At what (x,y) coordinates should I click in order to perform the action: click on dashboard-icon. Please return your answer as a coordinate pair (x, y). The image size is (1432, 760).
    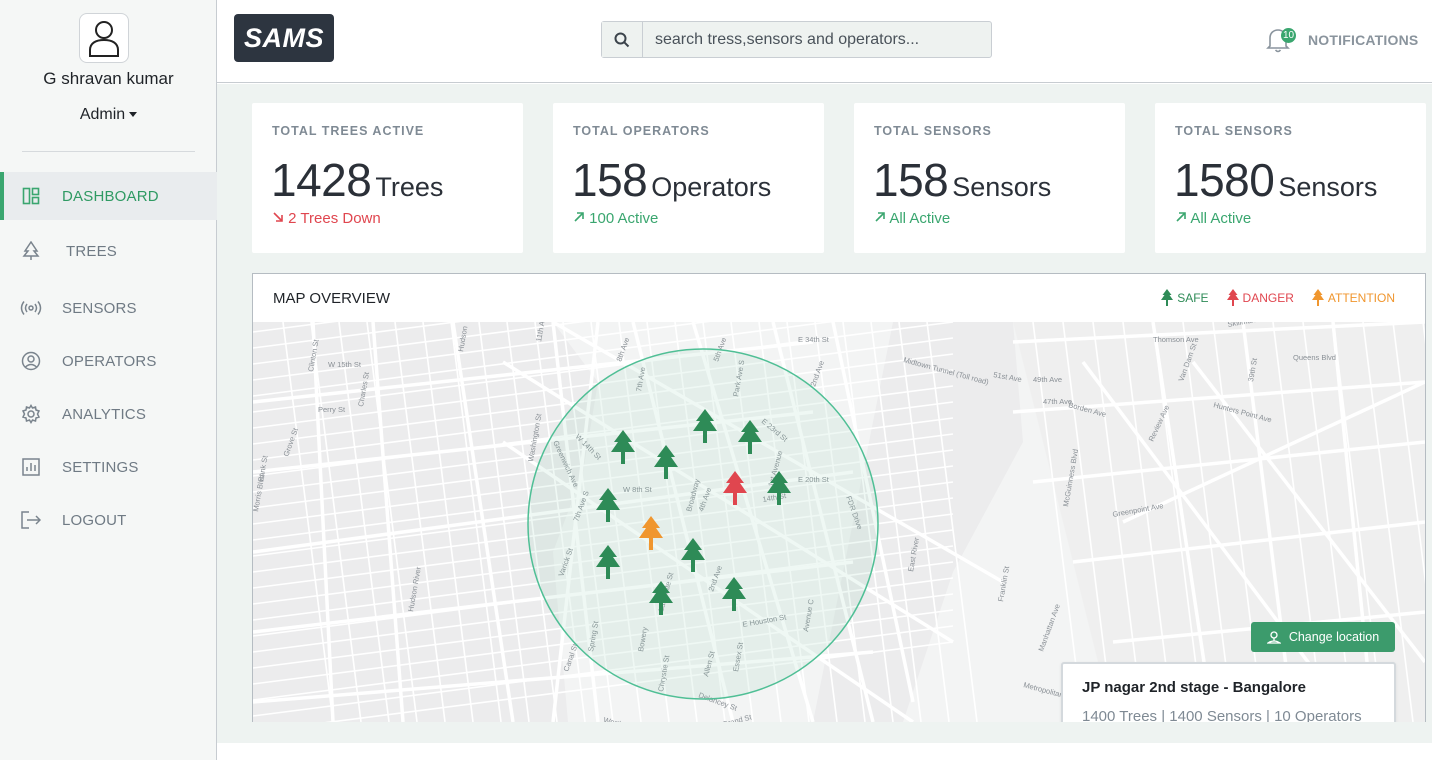
    Looking at the image, I should click on (31, 196).